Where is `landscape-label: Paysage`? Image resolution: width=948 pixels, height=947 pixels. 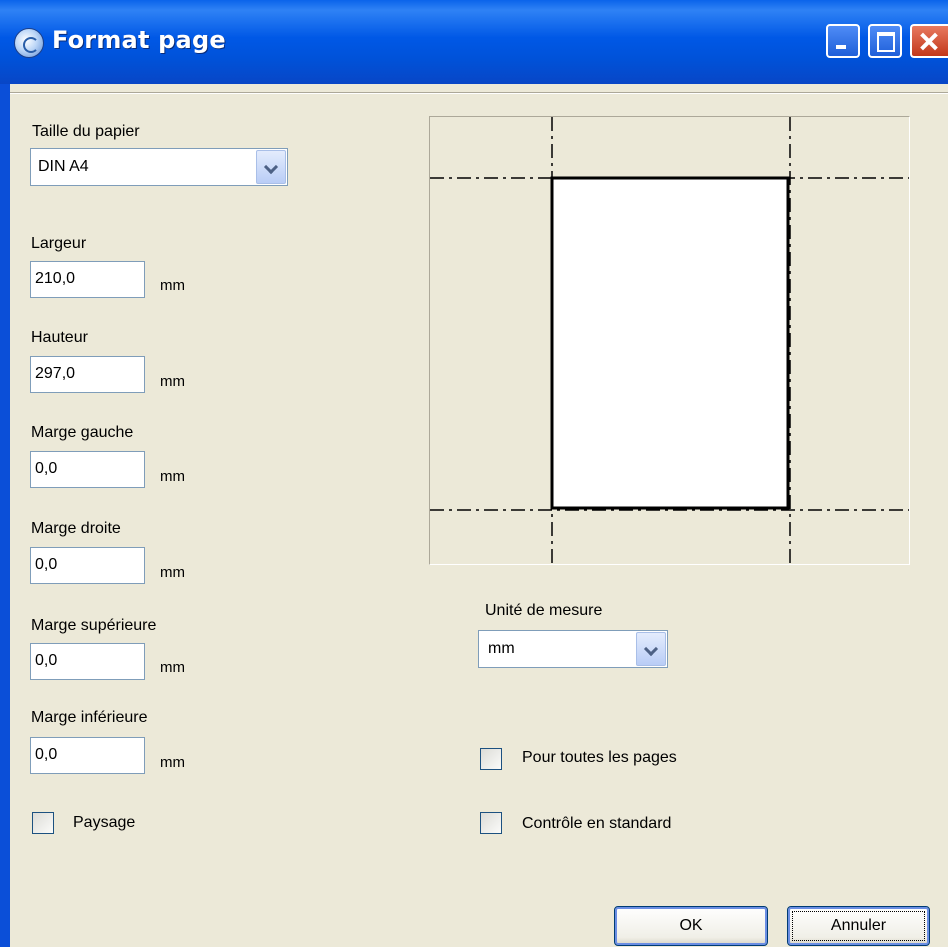 landscape-label: Paysage is located at coordinates (104, 823).